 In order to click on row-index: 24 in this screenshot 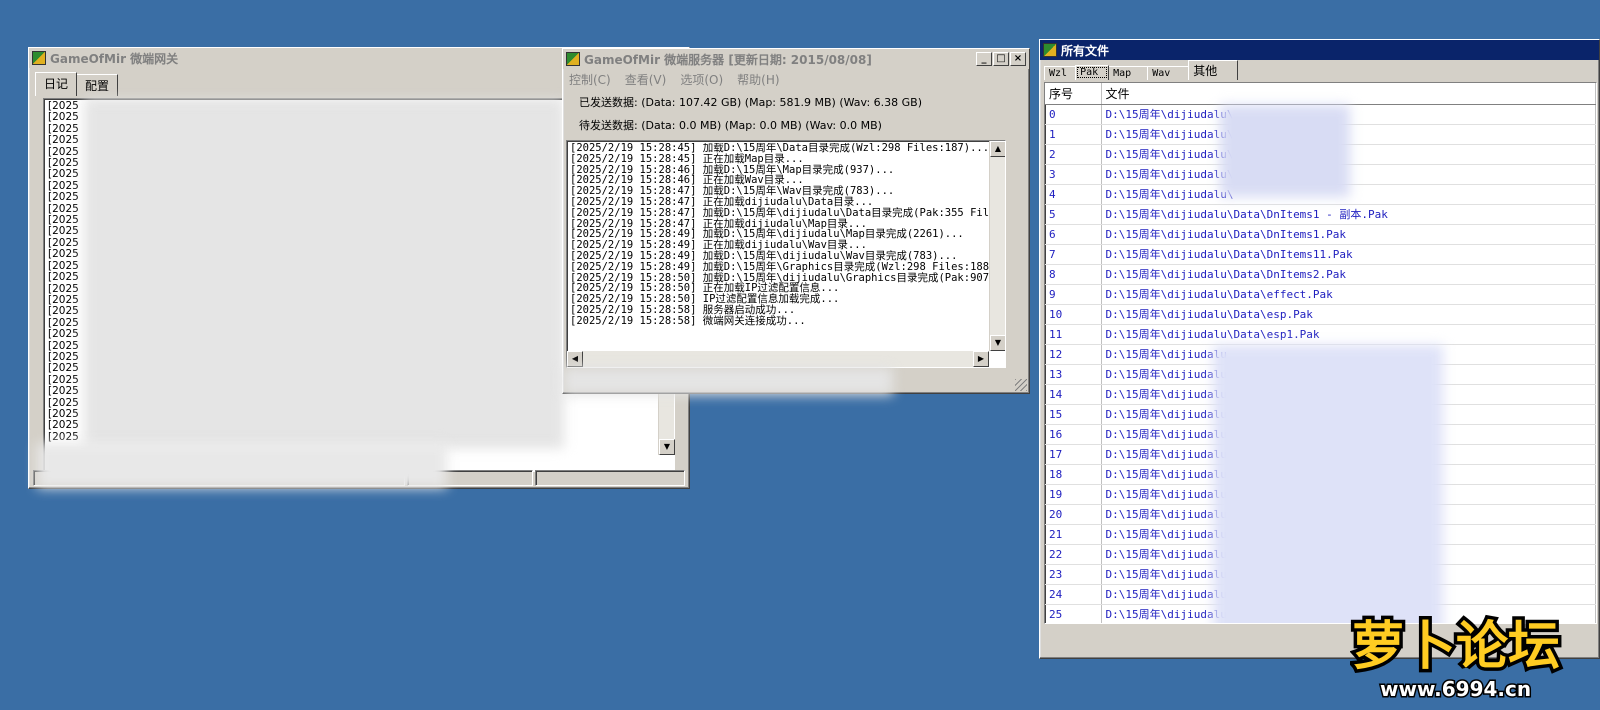, I will do `click(1073, 594)`.